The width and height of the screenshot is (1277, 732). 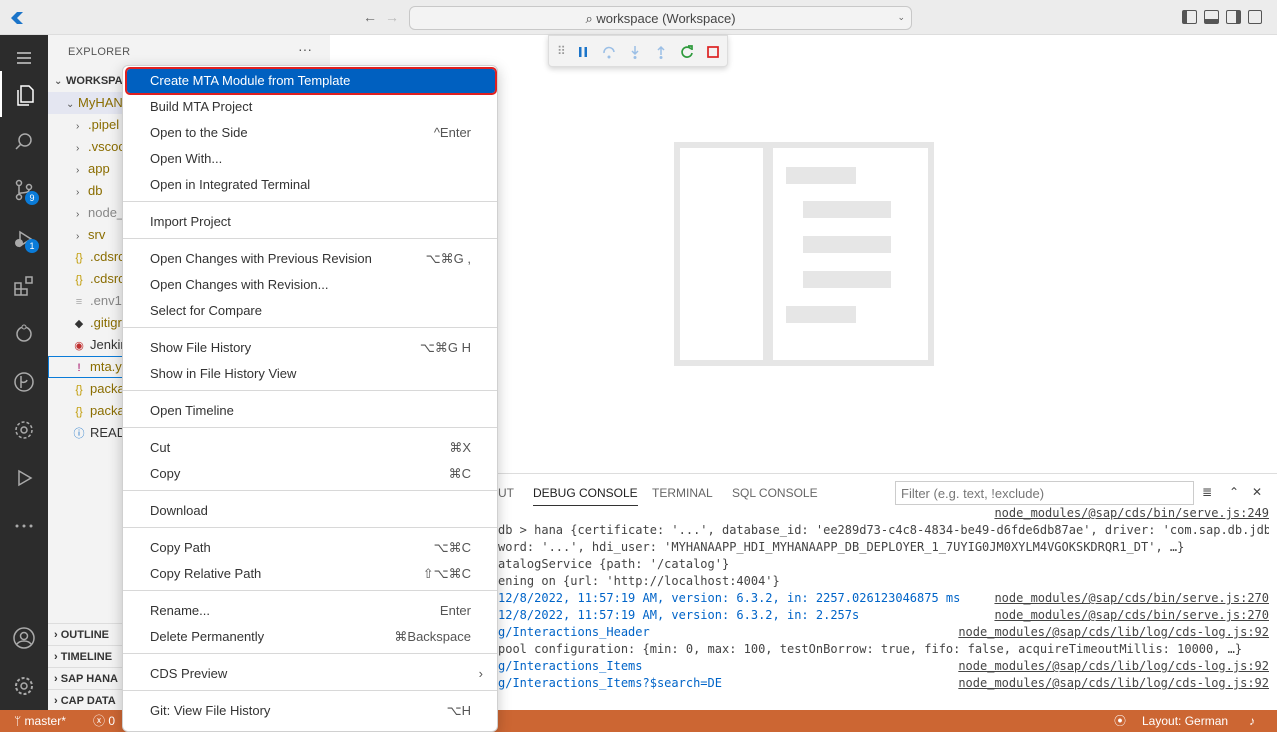 What do you see at coordinates (1234, 492) in the screenshot?
I see `maximize-panel-icon: ⌃` at bounding box center [1234, 492].